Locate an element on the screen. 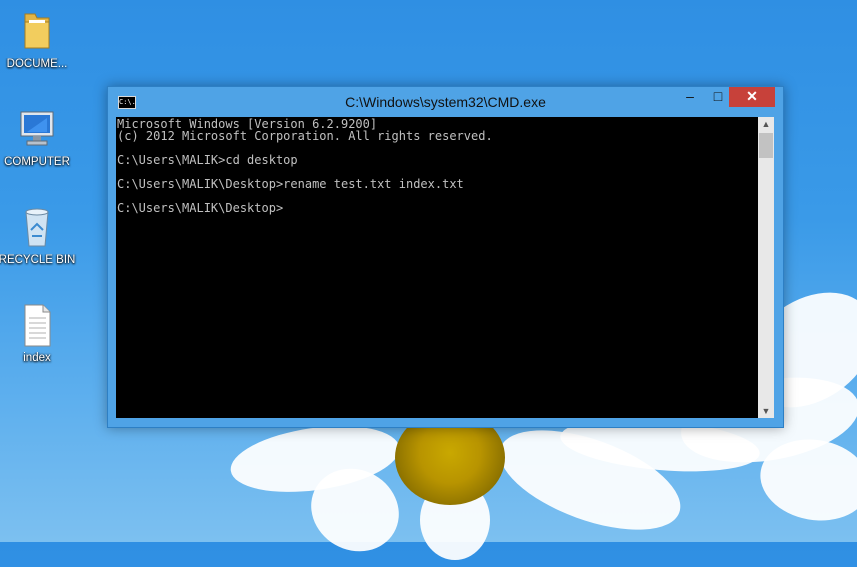  desktop-icon-index: index is located at coordinates (38, 333).